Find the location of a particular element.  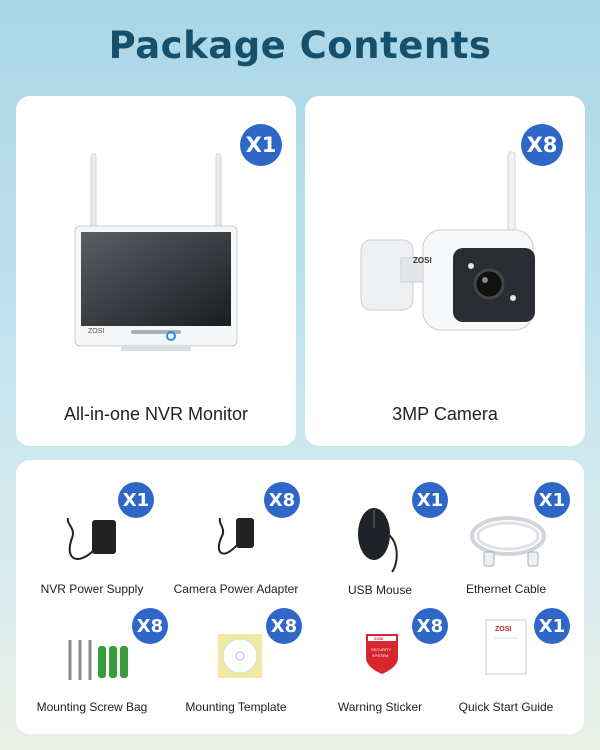

security-camera-icon is located at coordinates (447, 241).